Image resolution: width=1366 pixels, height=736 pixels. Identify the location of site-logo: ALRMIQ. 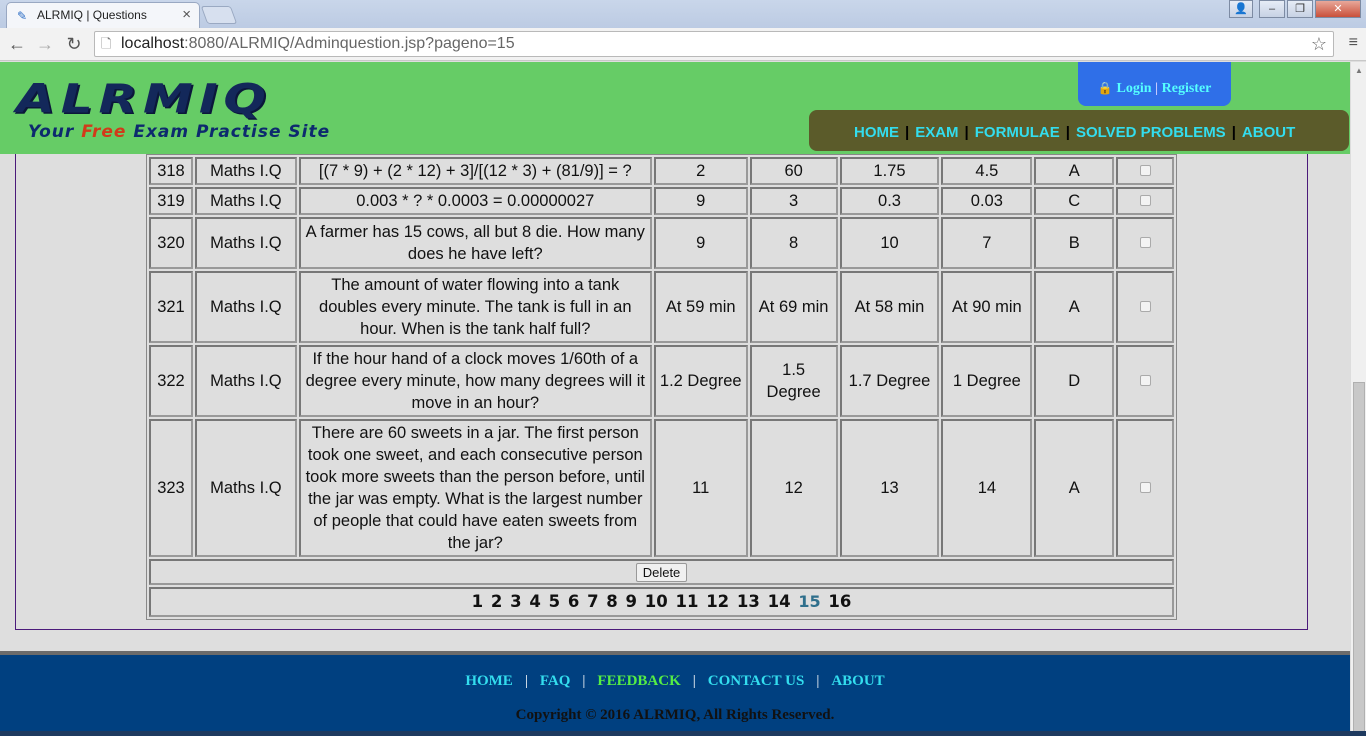
(144, 99).